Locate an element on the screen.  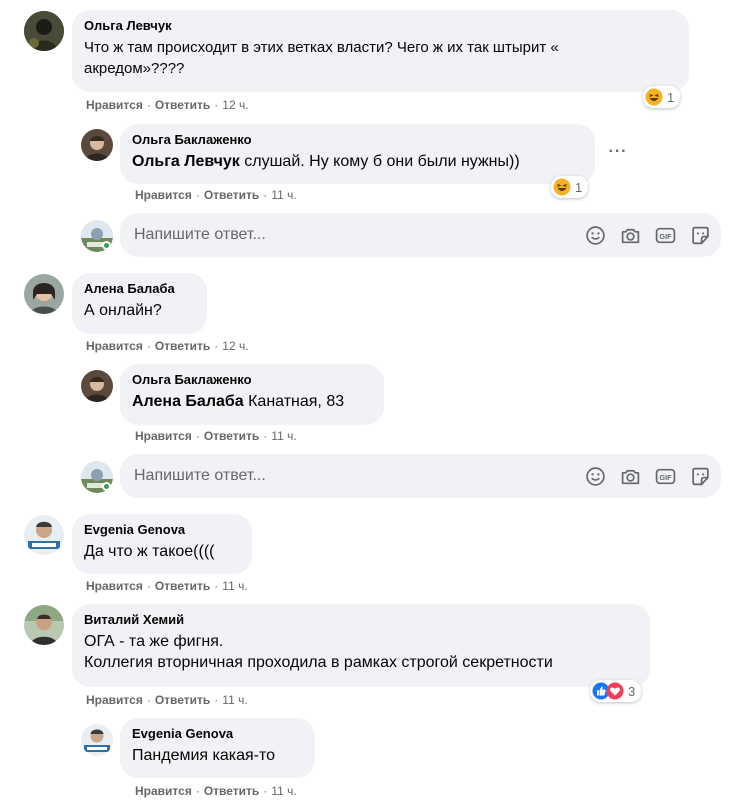
reply-text: Алена Балаба Канатная, 83 is located at coordinates (252, 401).